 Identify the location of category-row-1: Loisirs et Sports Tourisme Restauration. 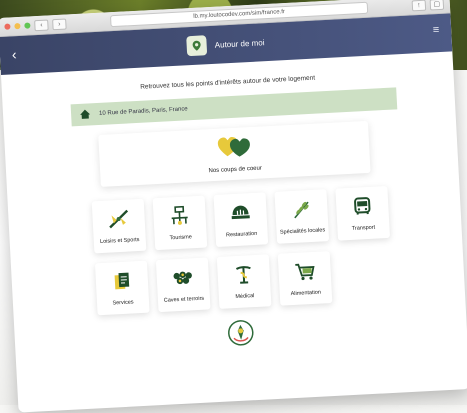
(267, 218).